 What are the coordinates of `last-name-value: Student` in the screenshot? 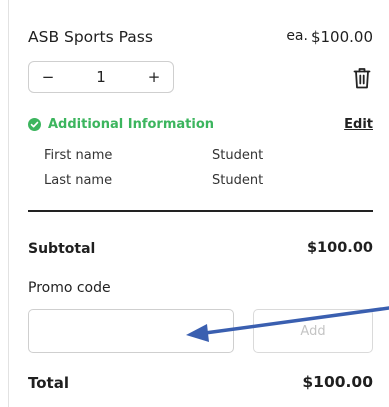 It's located at (238, 180).